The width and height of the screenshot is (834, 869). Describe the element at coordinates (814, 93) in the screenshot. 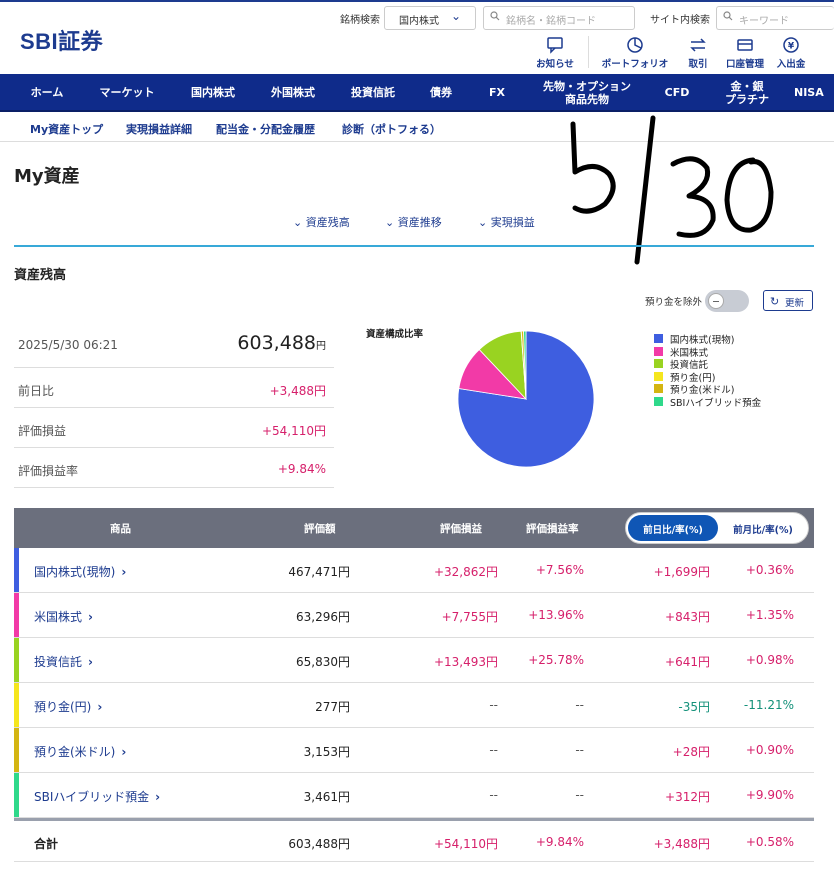

I see `nav-nisa: NISA` at that location.